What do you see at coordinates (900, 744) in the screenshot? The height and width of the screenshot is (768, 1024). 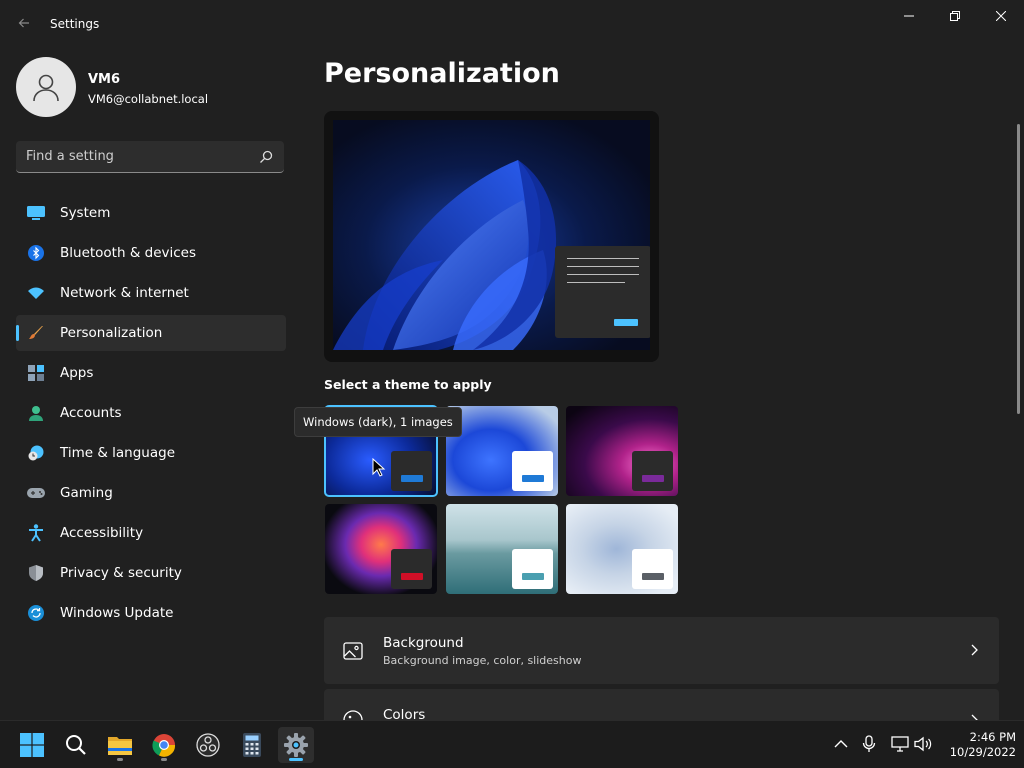 I see `network-button` at bounding box center [900, 744].